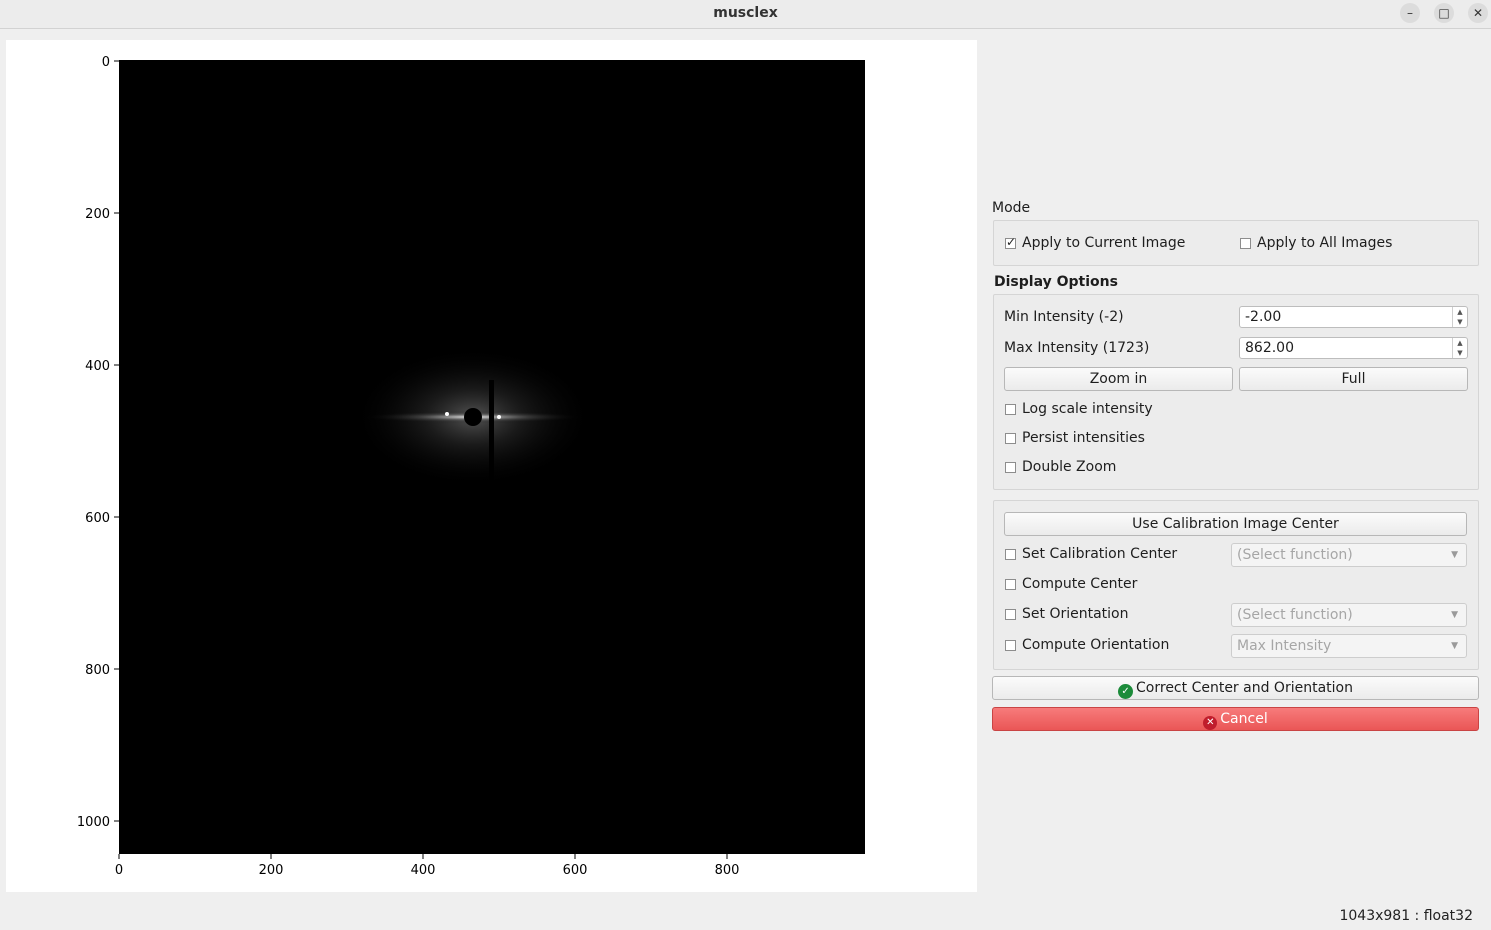  I want to click on x-tick-label: 400, so click(423, 870).